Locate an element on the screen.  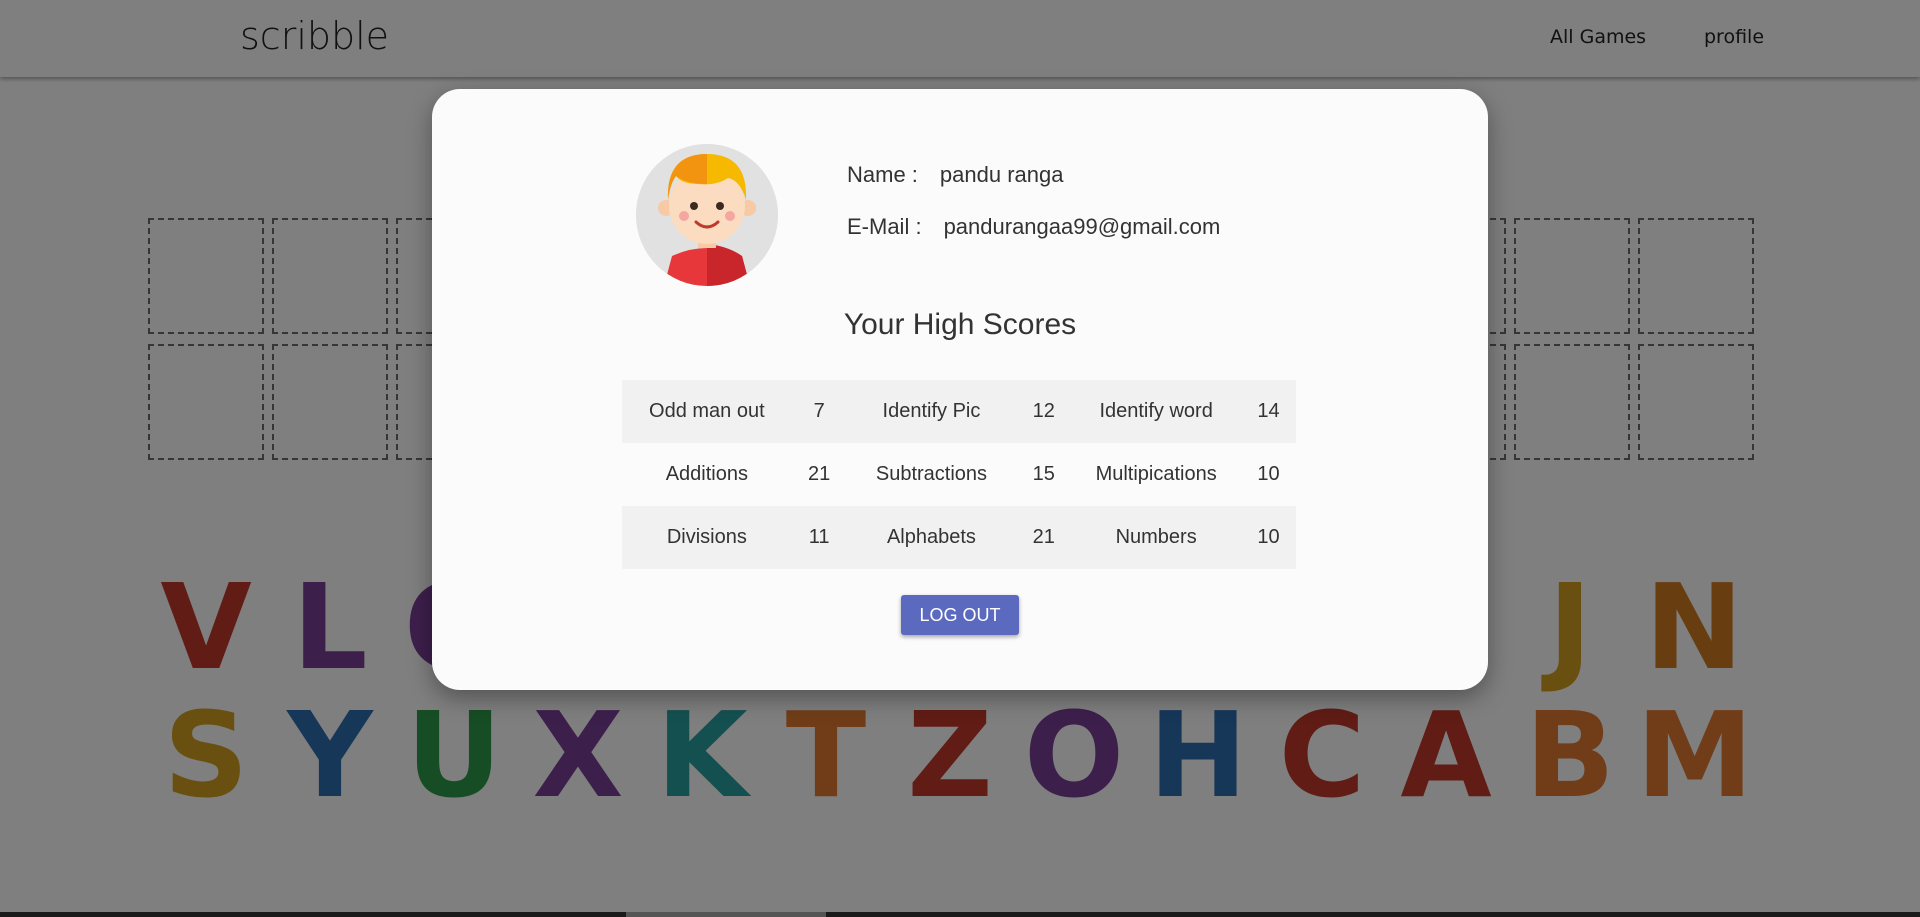
game-name: Subtractions is located at coordinates (931, 474).